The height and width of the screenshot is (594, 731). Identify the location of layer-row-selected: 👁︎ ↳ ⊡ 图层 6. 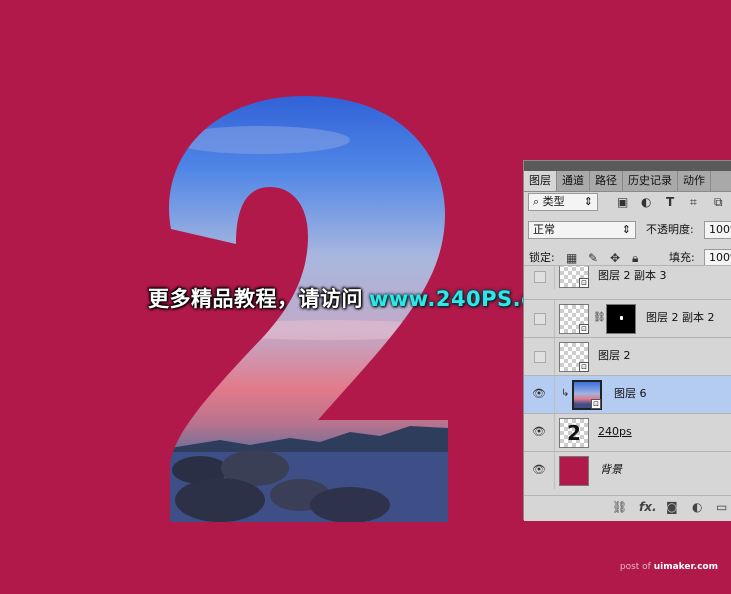
(627, 394).